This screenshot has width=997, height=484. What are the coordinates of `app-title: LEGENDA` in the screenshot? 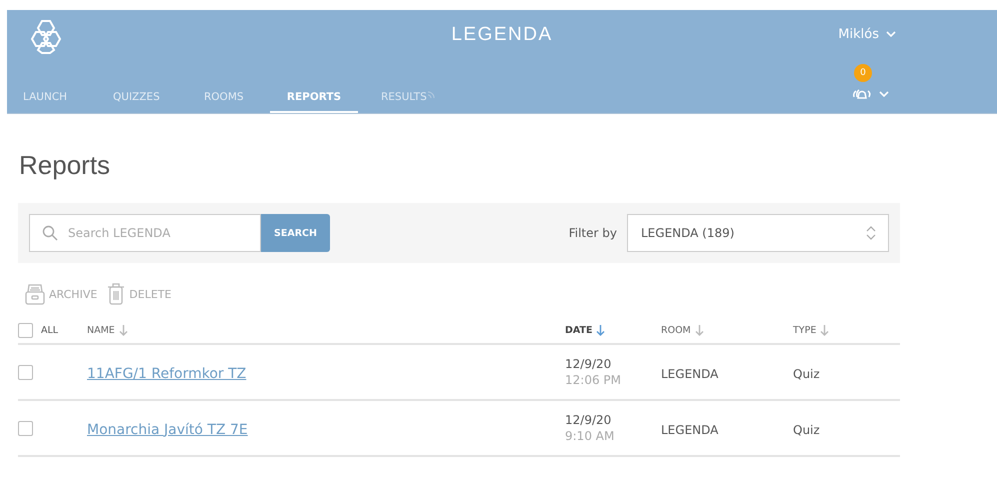 It's located at (502, 35).